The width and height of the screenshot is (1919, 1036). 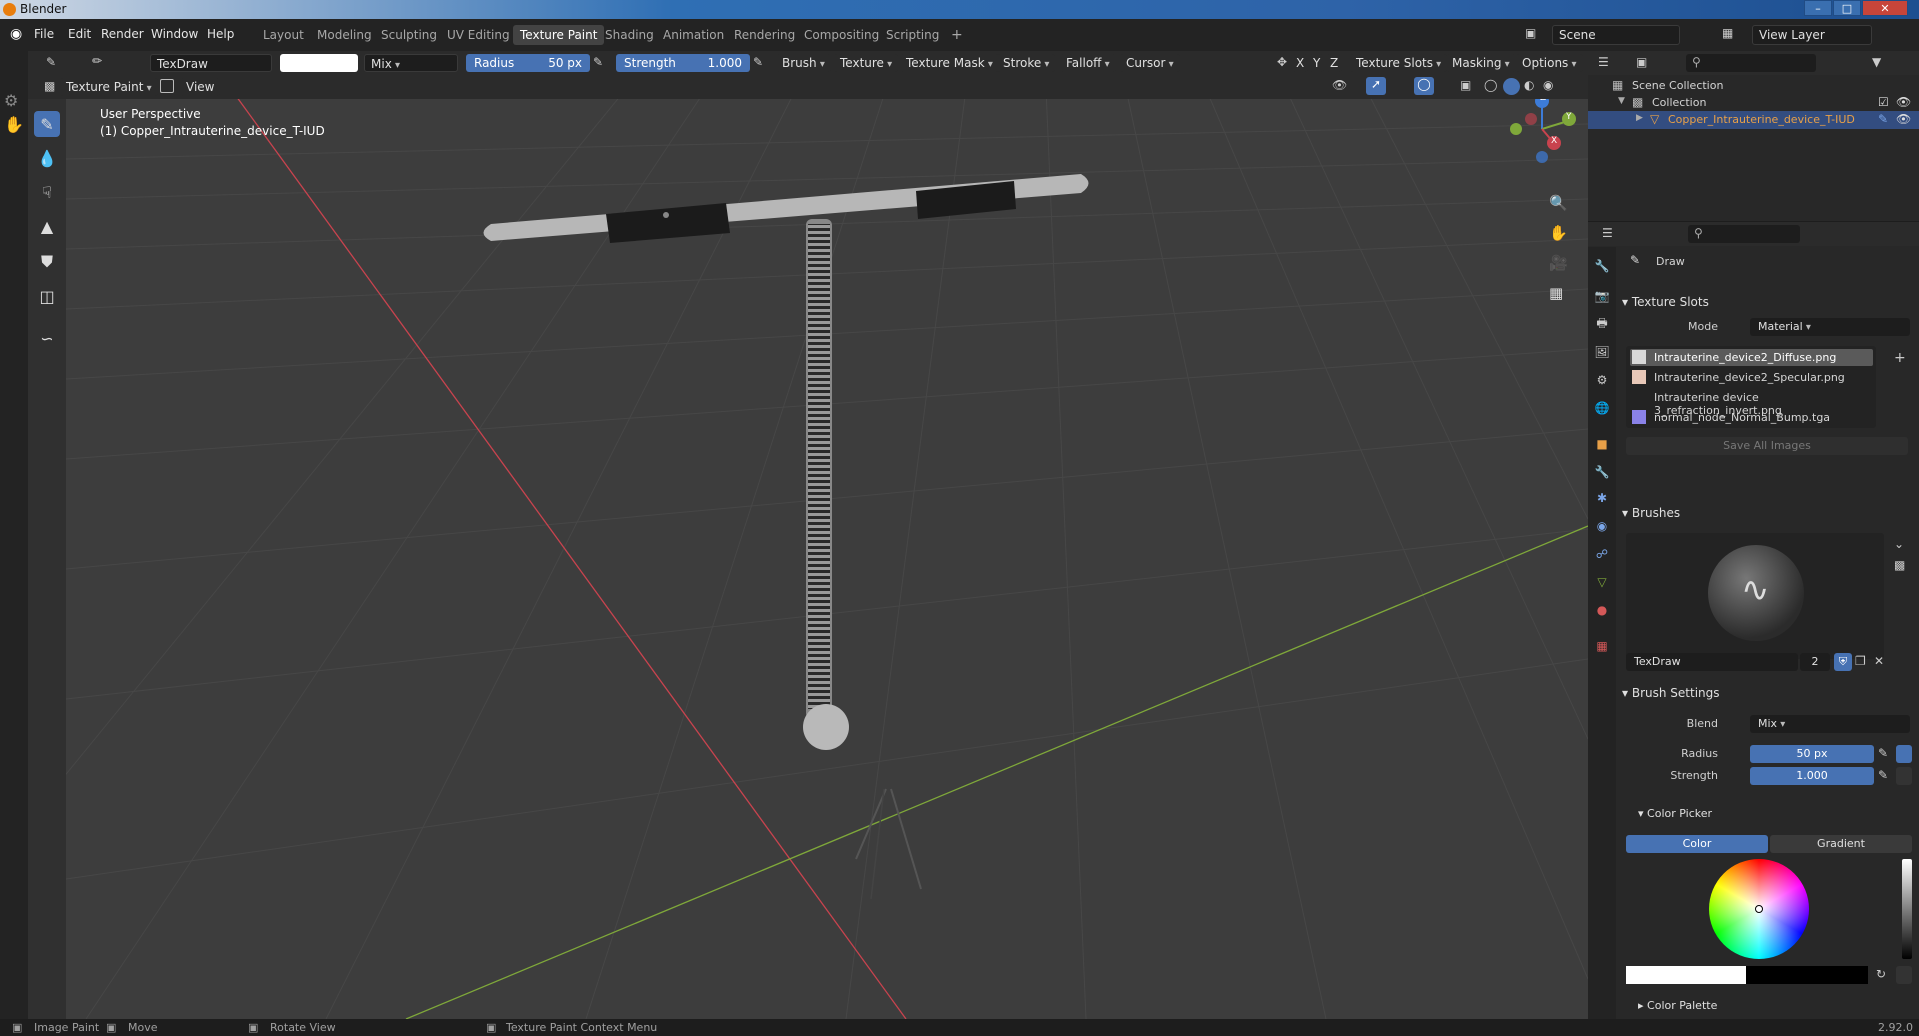 What do you see at coordinates (1641, 62) in the screenshot?
I see `display-mode-icon: ▣` at bounding box center [1641, 62].